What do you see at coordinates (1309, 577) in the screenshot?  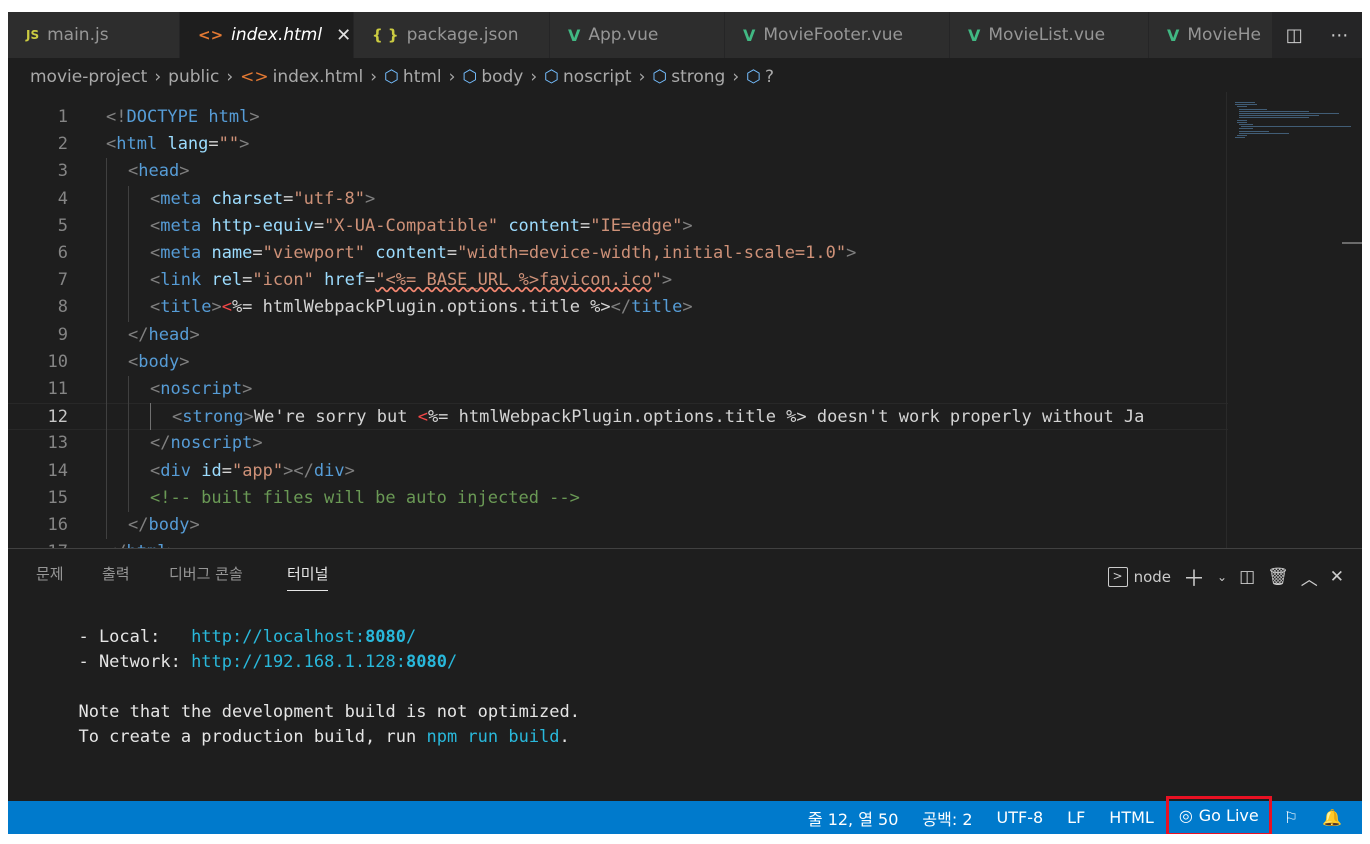 I see `maximize-panel-icon: ︿` at bounding box center [1309, 577].